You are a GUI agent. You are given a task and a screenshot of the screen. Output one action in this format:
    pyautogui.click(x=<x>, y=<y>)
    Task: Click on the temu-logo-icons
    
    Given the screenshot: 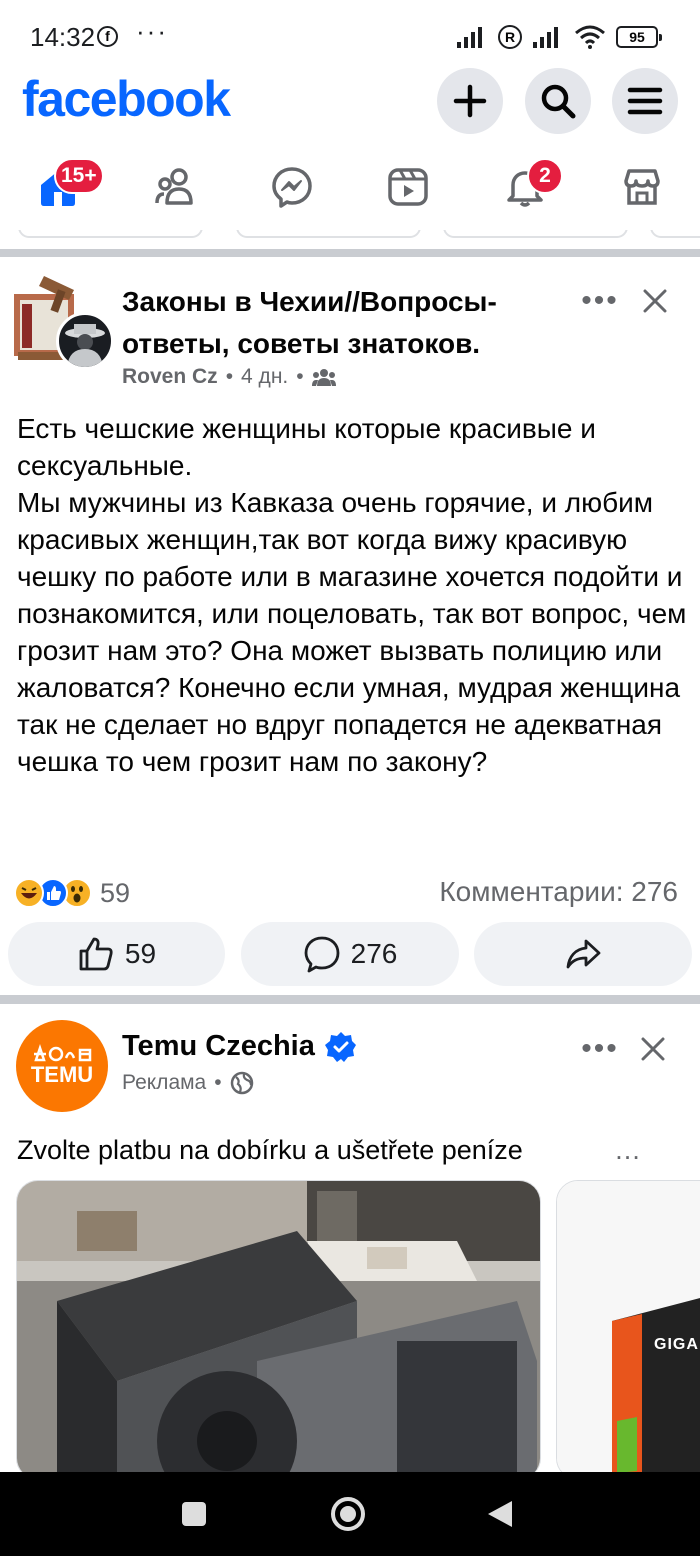 What is the action you would take?
    pyautogui.click(x=63, y=1053)
    